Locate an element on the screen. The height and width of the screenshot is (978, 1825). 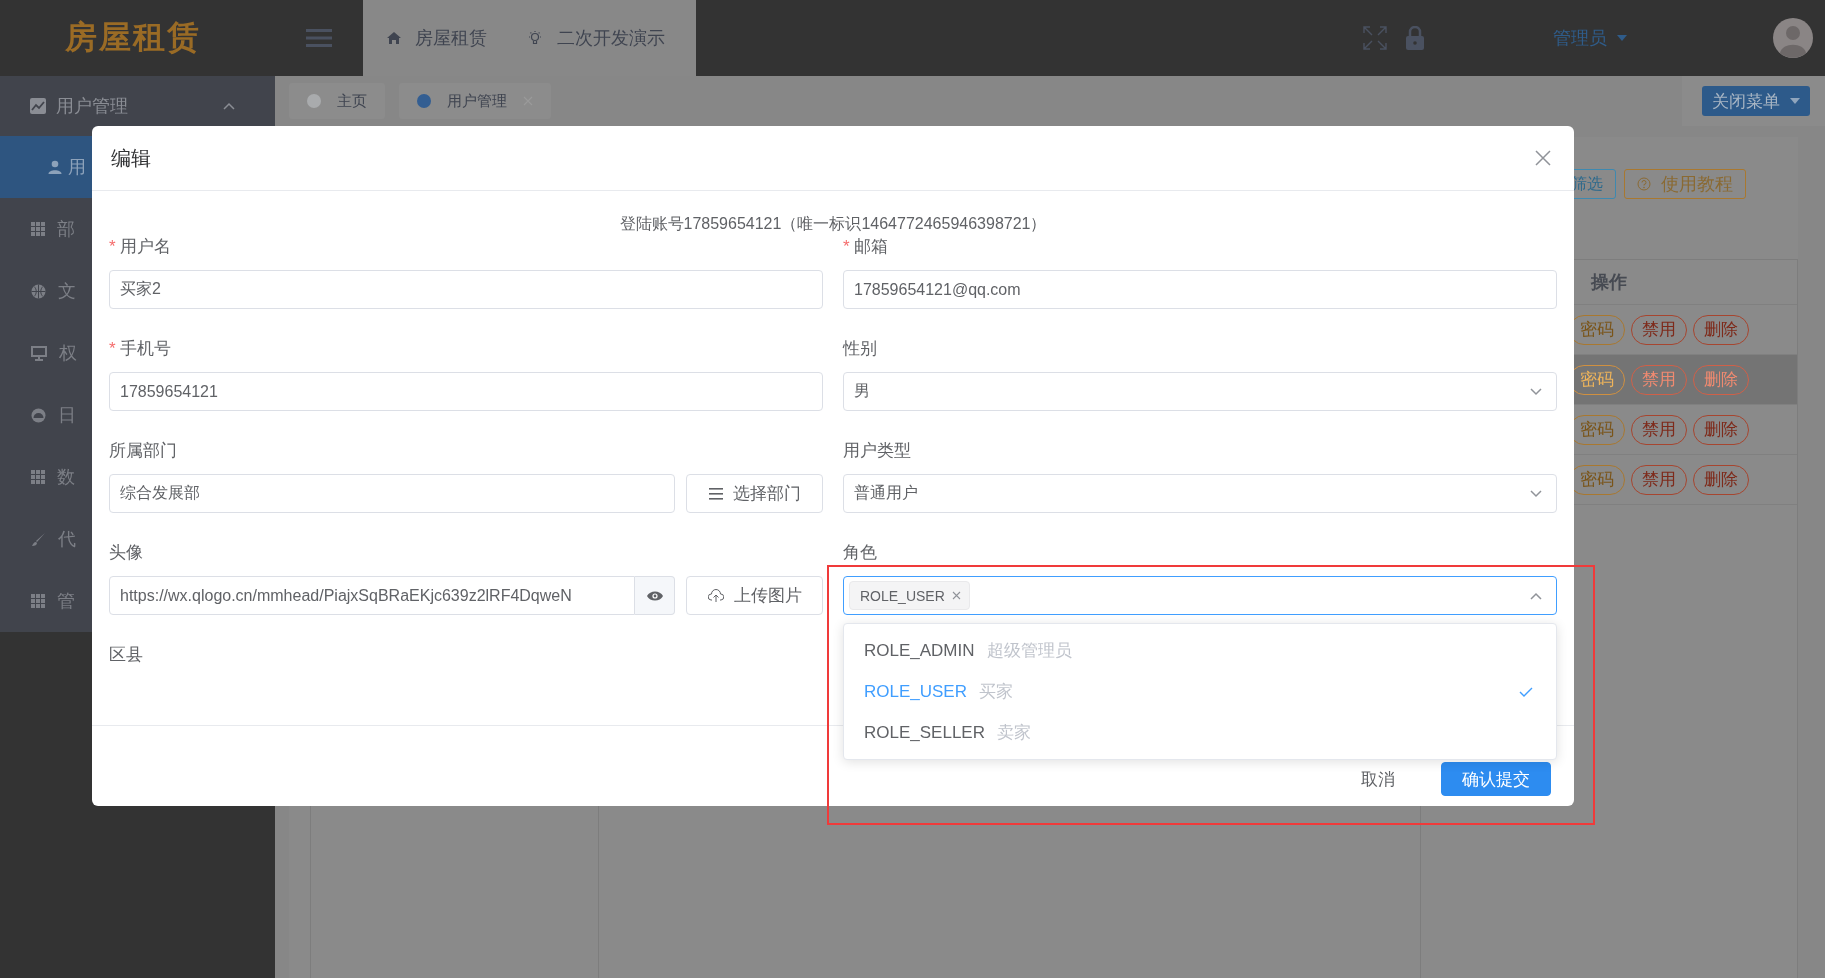
app-logo: 房屋租赁 is located at coordinates (132, 37).